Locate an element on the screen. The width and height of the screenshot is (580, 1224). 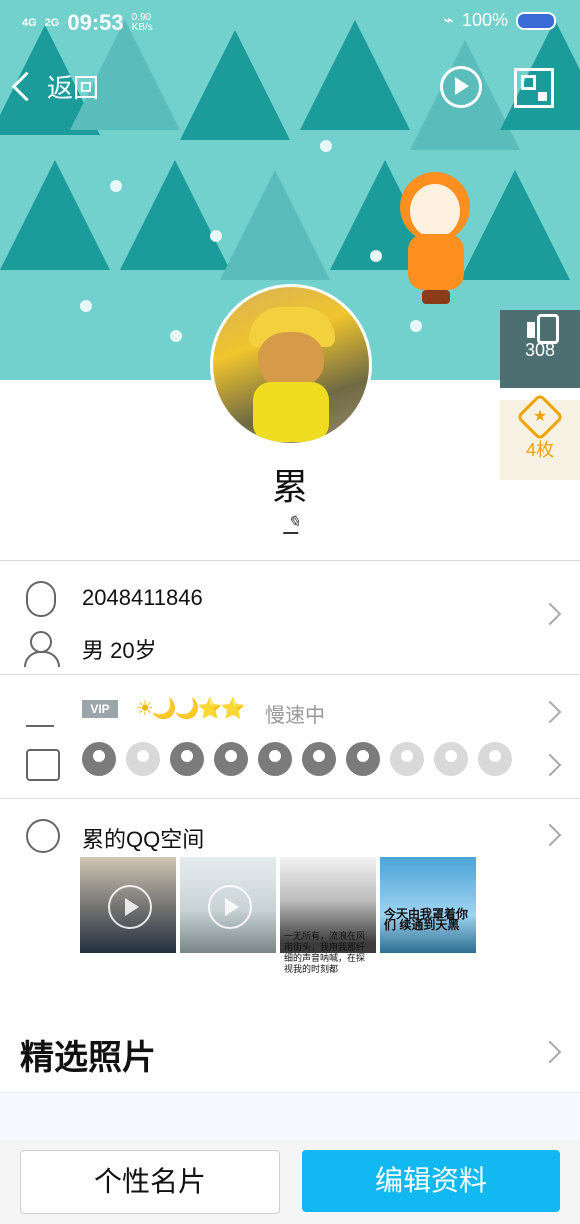
avatar-face is located at coordinates (291, 360).